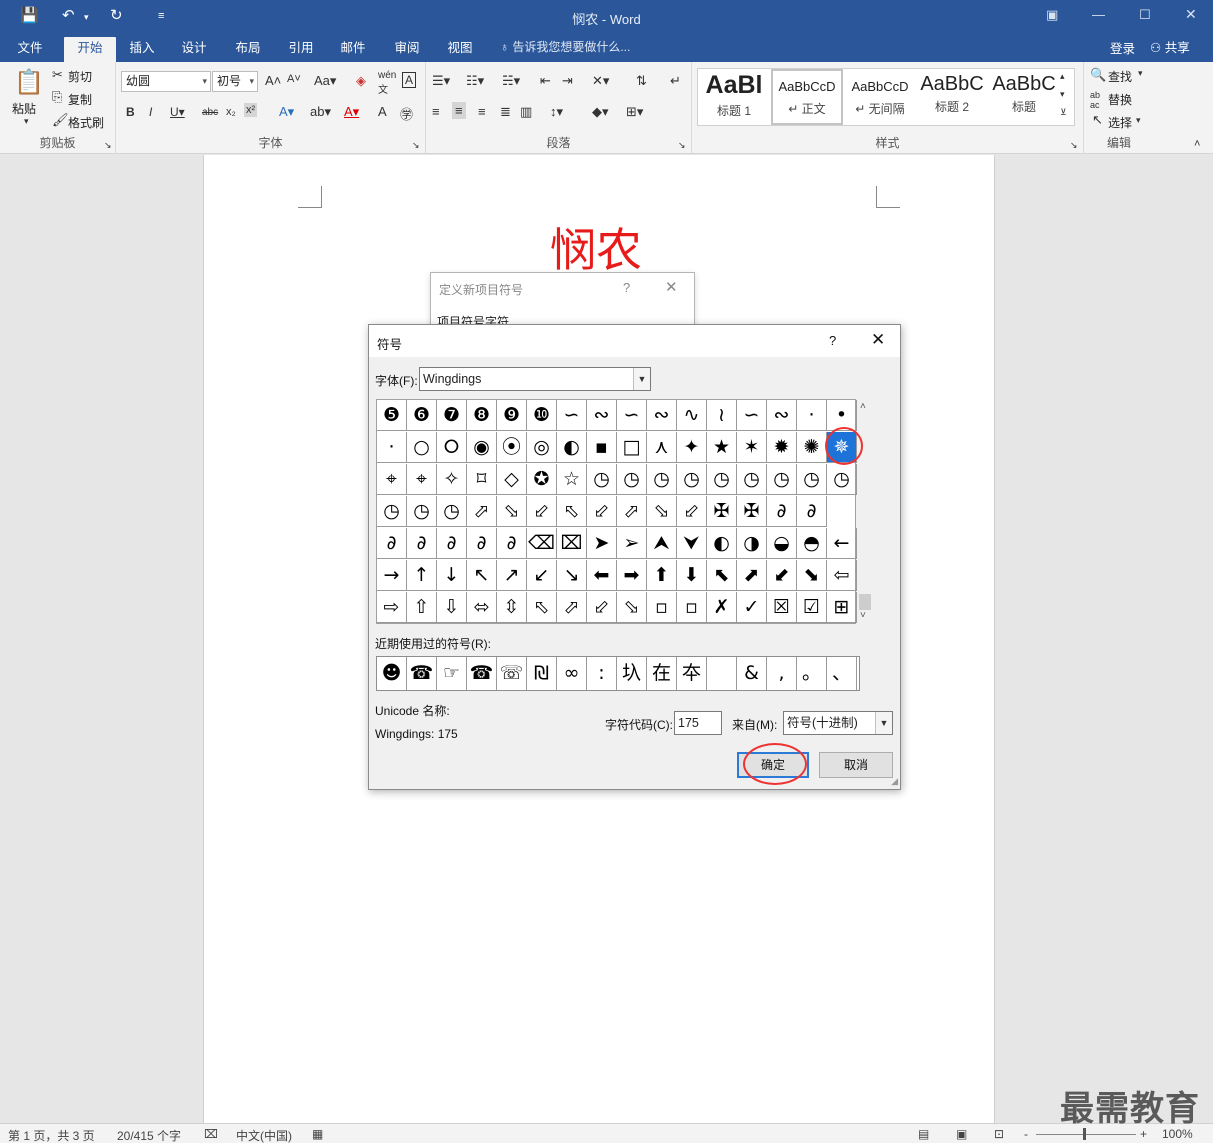 The image size is (1213, 1143). What do you see at coordinates (842, 543) in the screenshot?
I see `symbol-cell: ←` at bounding box center [842, 543].